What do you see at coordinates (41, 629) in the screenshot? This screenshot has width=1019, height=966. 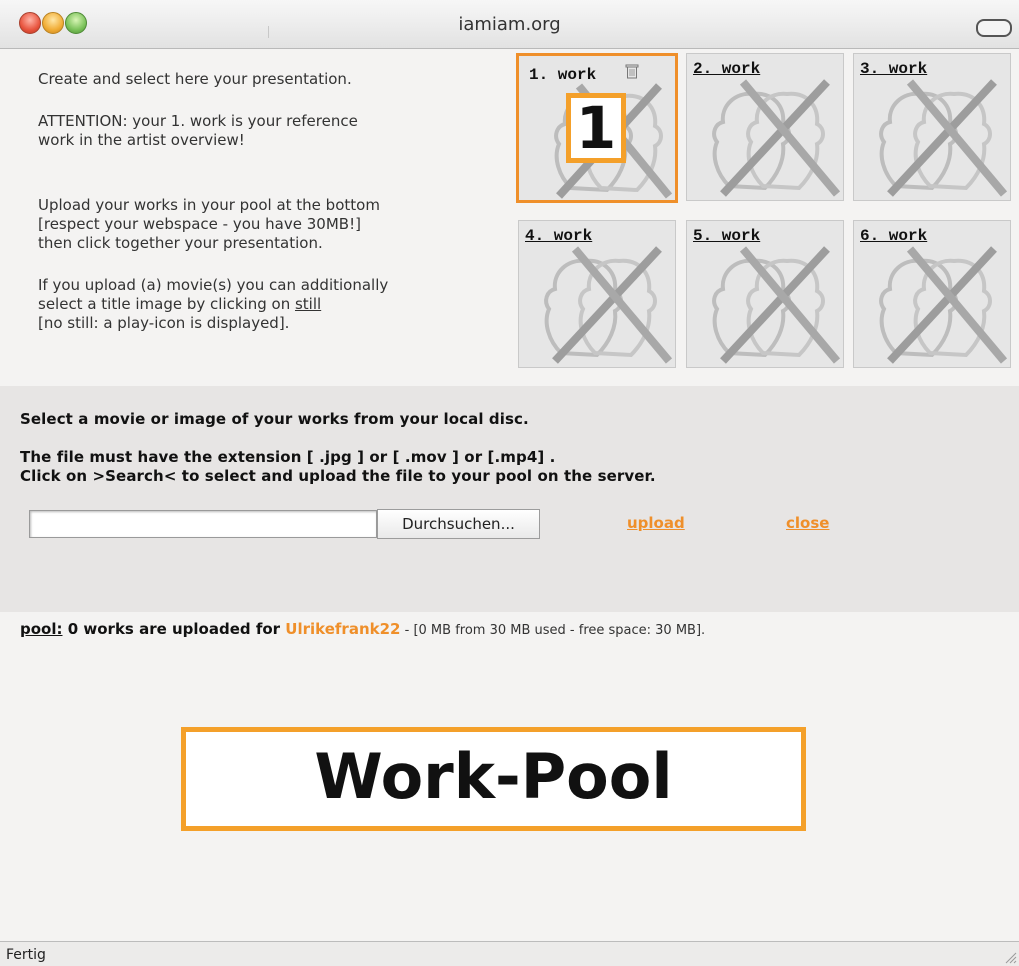 I see `pool-link: pool:` at bounding box center [41, 629].